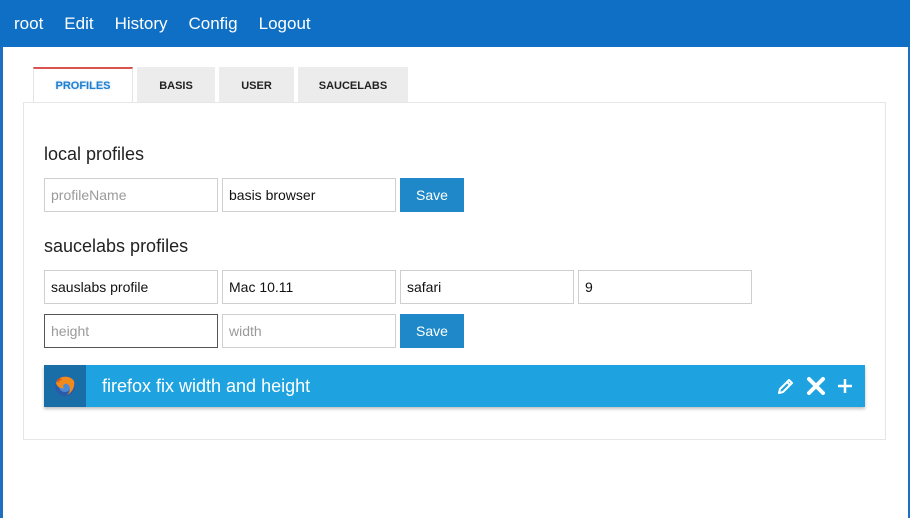 The image size is (910, 518). What do you see at coordinates (28, 23) in the screenshot?
I see `nav-root: root` at bounding box center [28, 23].